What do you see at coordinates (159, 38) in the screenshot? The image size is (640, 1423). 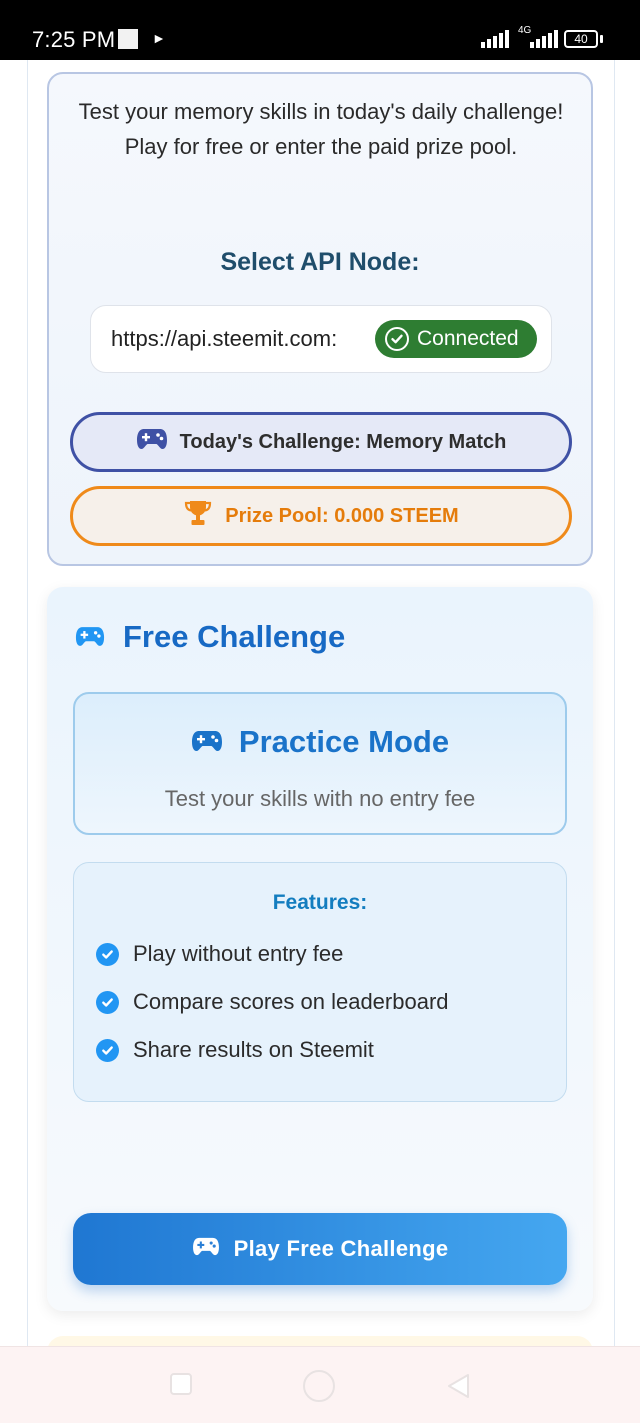 I see `play-store-icon: ►` at bounding box center [159, 38].